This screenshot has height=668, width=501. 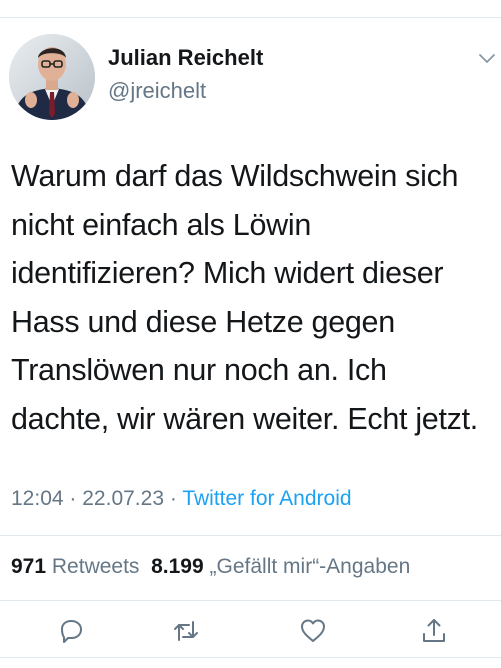 I want to click on avatar, so click(x=52, y=77).